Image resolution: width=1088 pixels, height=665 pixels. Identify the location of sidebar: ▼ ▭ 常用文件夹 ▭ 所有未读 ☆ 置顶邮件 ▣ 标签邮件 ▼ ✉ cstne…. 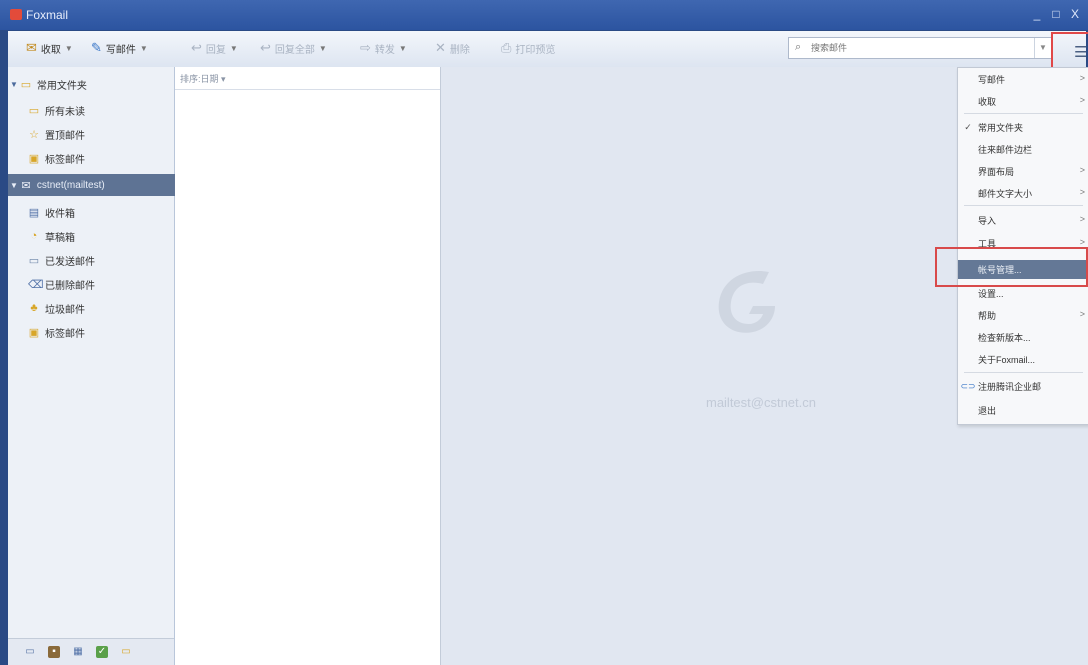
(92, 366).